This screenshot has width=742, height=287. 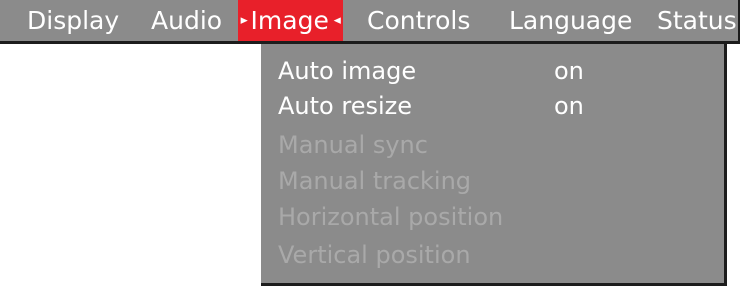 I want to click on menu-item-auto-image: Auto image, so click(x=347, y=71).